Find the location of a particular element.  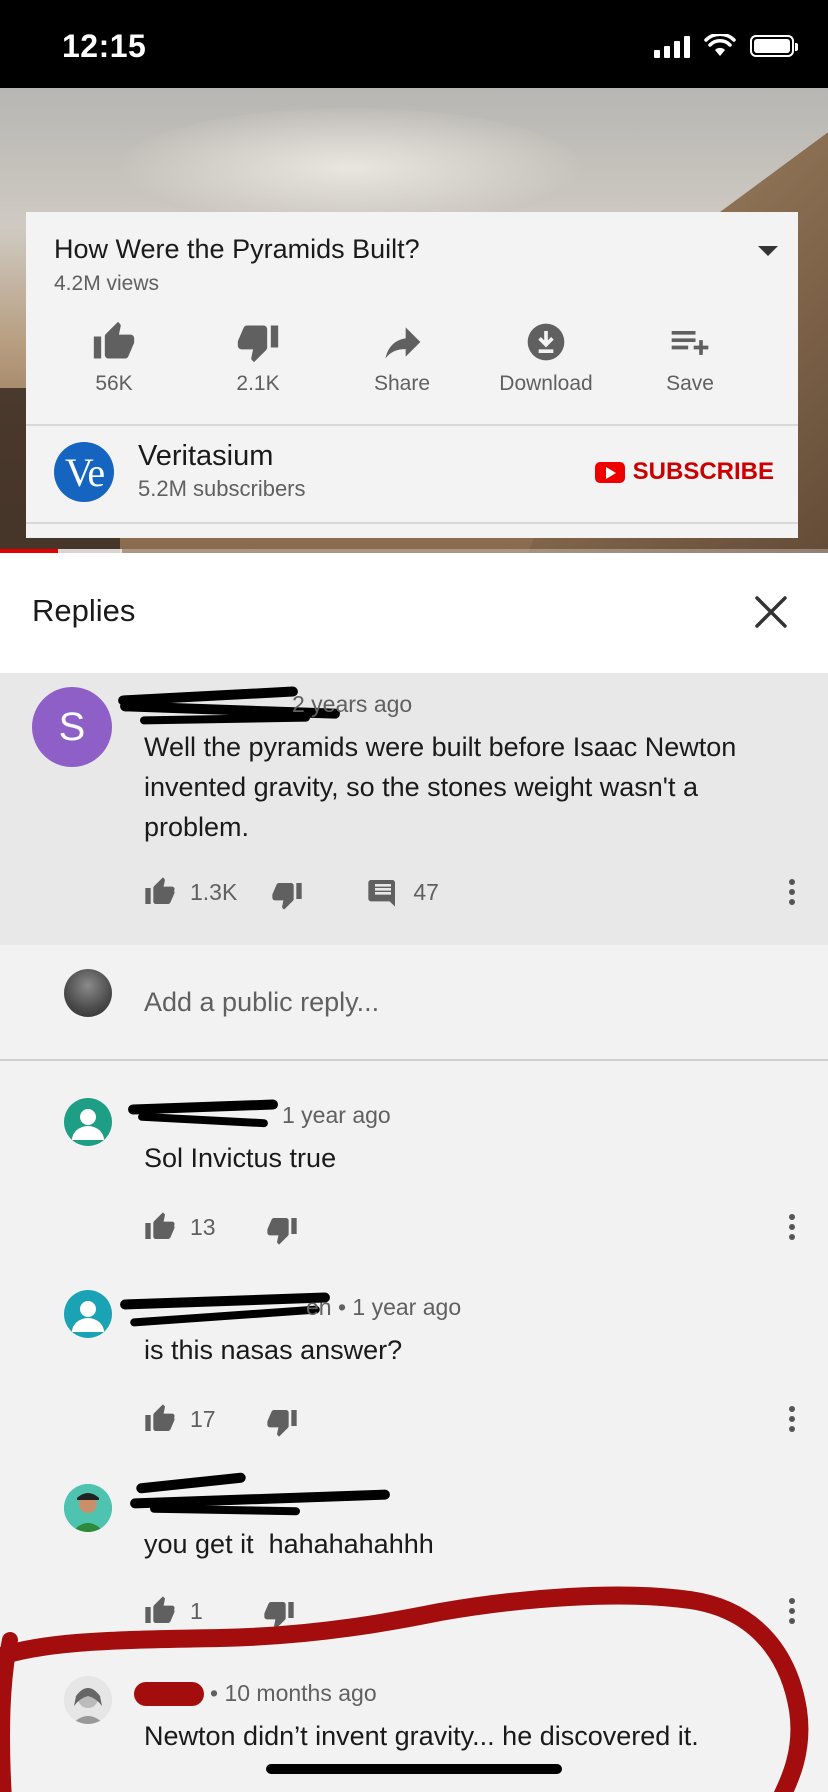

like-count: 17 is located at coordinates (203, 1418).